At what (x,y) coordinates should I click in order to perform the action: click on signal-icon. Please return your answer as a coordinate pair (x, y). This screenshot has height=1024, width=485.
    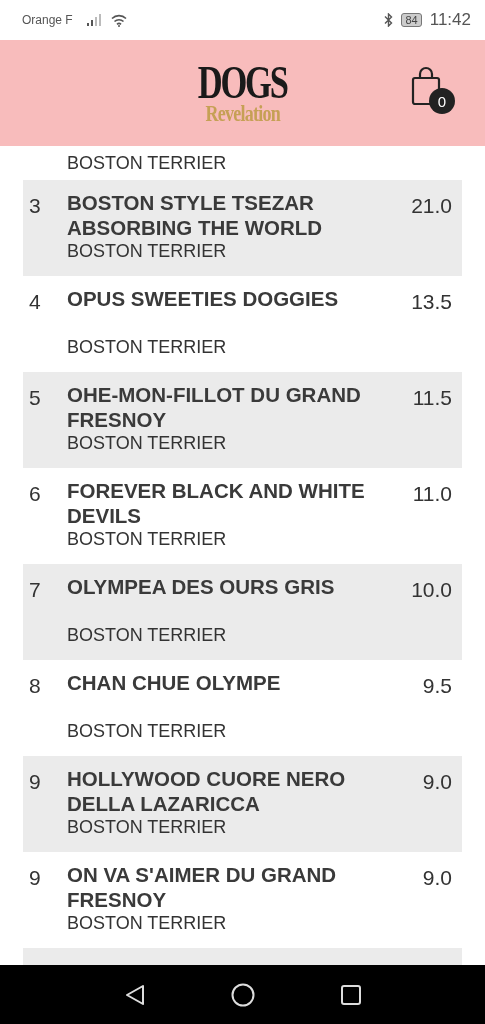
    Looking at the image, I should click on (94, 20).